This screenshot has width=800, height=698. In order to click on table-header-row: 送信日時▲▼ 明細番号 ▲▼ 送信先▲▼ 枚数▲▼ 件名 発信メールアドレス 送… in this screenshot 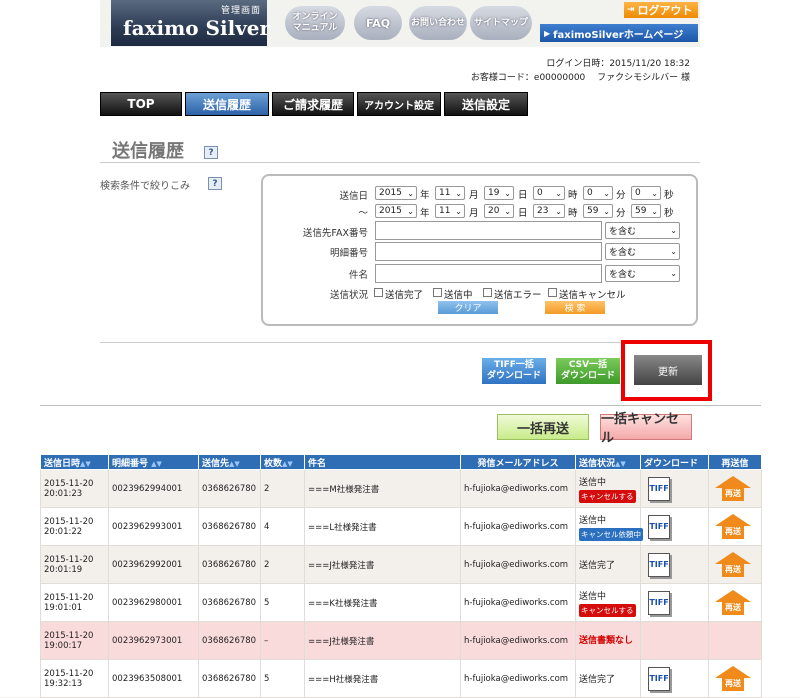, I will do `click(401, 462)`.